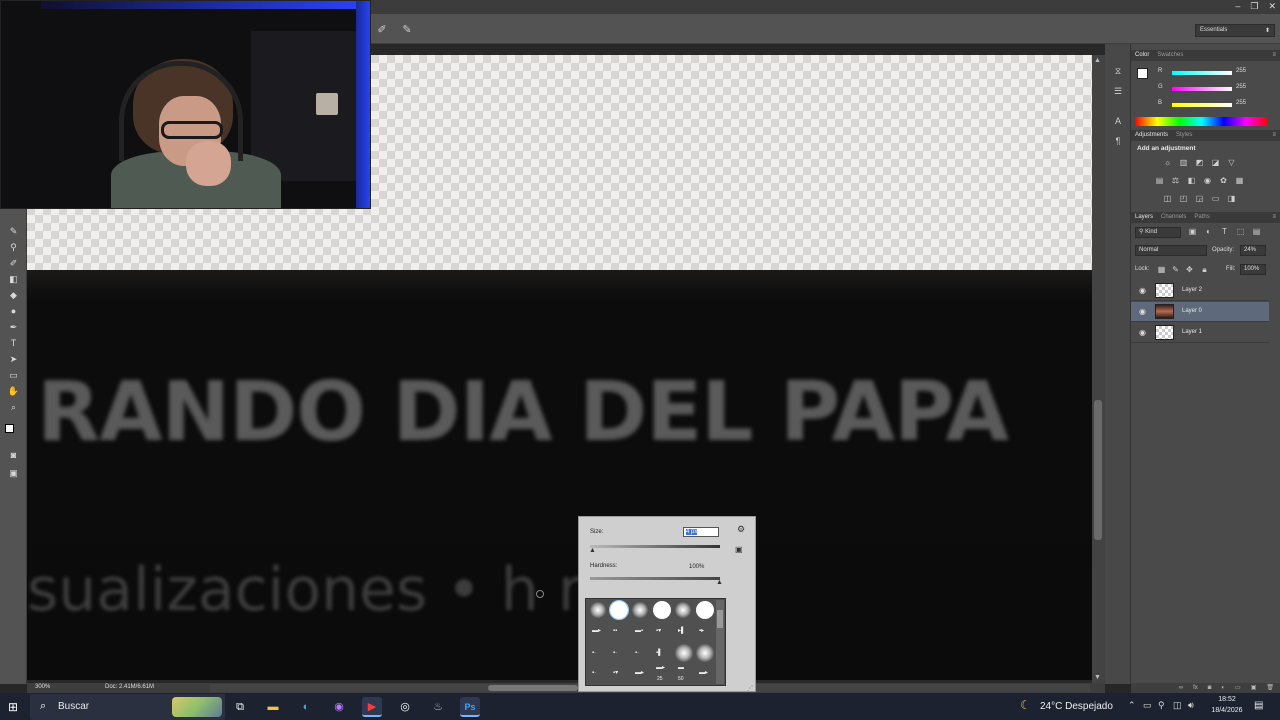  What do you see at coordinates (618, 631) in the screenshot?
I see `brush-tip: ▪▪` at bounding box center [618, 631].